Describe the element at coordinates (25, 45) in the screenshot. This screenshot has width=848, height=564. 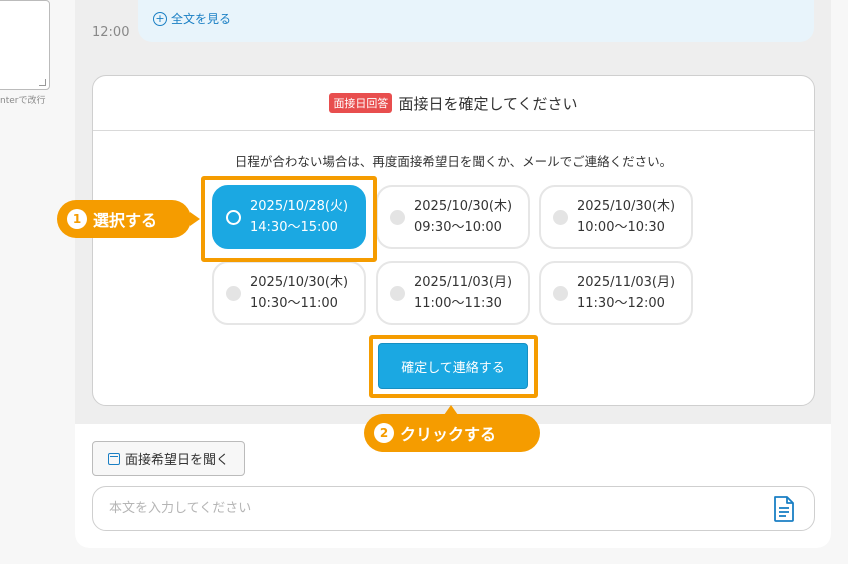
I see `left-textarea` at that location.